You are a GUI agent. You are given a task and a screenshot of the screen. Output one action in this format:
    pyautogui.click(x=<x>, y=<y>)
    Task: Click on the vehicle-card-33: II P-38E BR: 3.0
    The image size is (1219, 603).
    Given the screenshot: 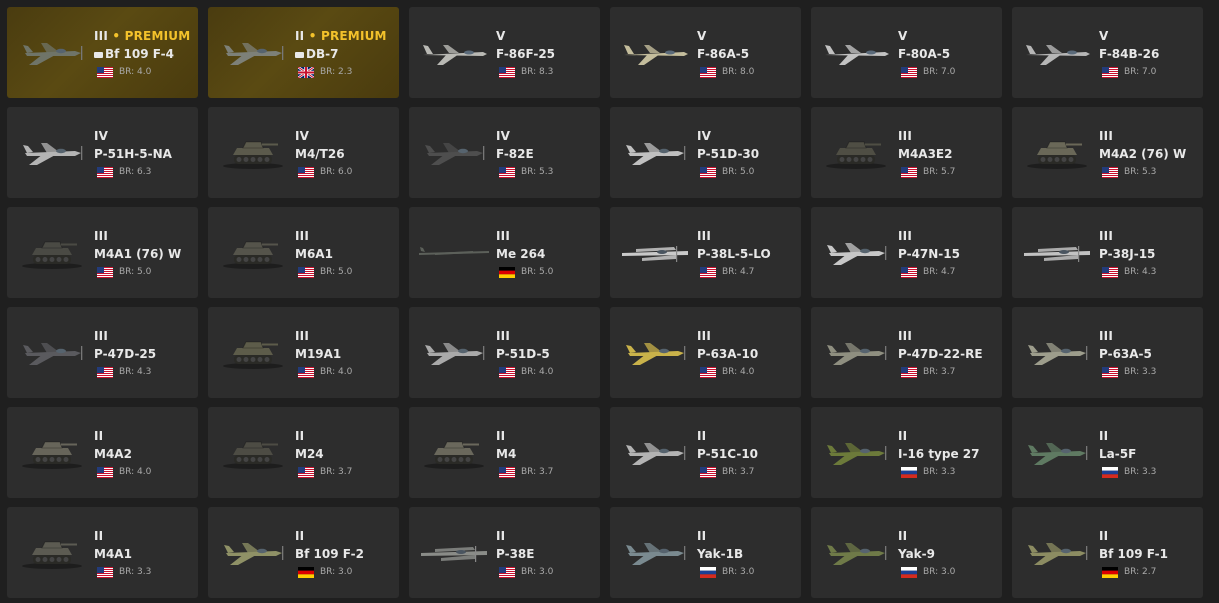 What is the action you would take?
    pyautogui.click(x=504, y=552)
    